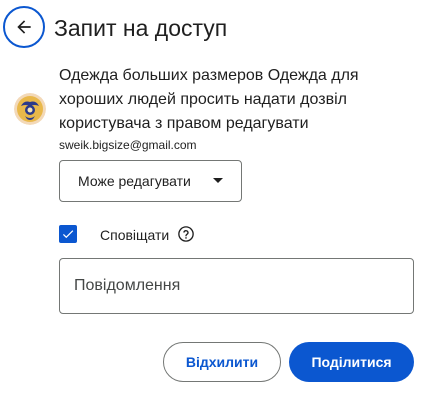  What do you see at coordinates (222, 362) in the screenshot?
I see `decline-button: Відхилити` at bounding box center [222, 362].